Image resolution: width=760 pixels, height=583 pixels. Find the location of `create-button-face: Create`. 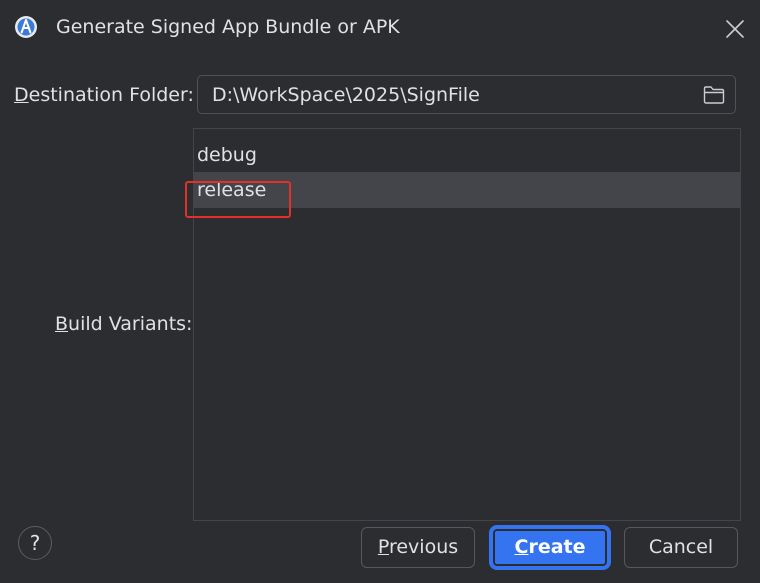

create-button-face: Create is located at coordinates (550, 547).